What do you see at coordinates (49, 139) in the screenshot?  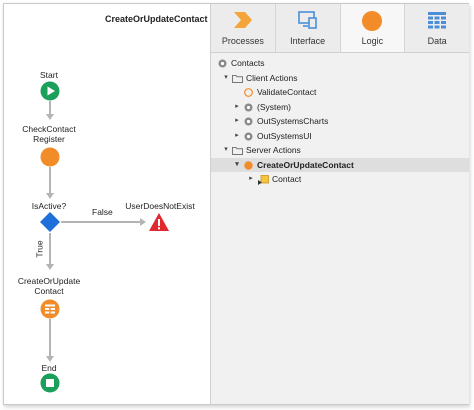 I see `check-contact-label-line2: Register` at bounding box center [49, 139].